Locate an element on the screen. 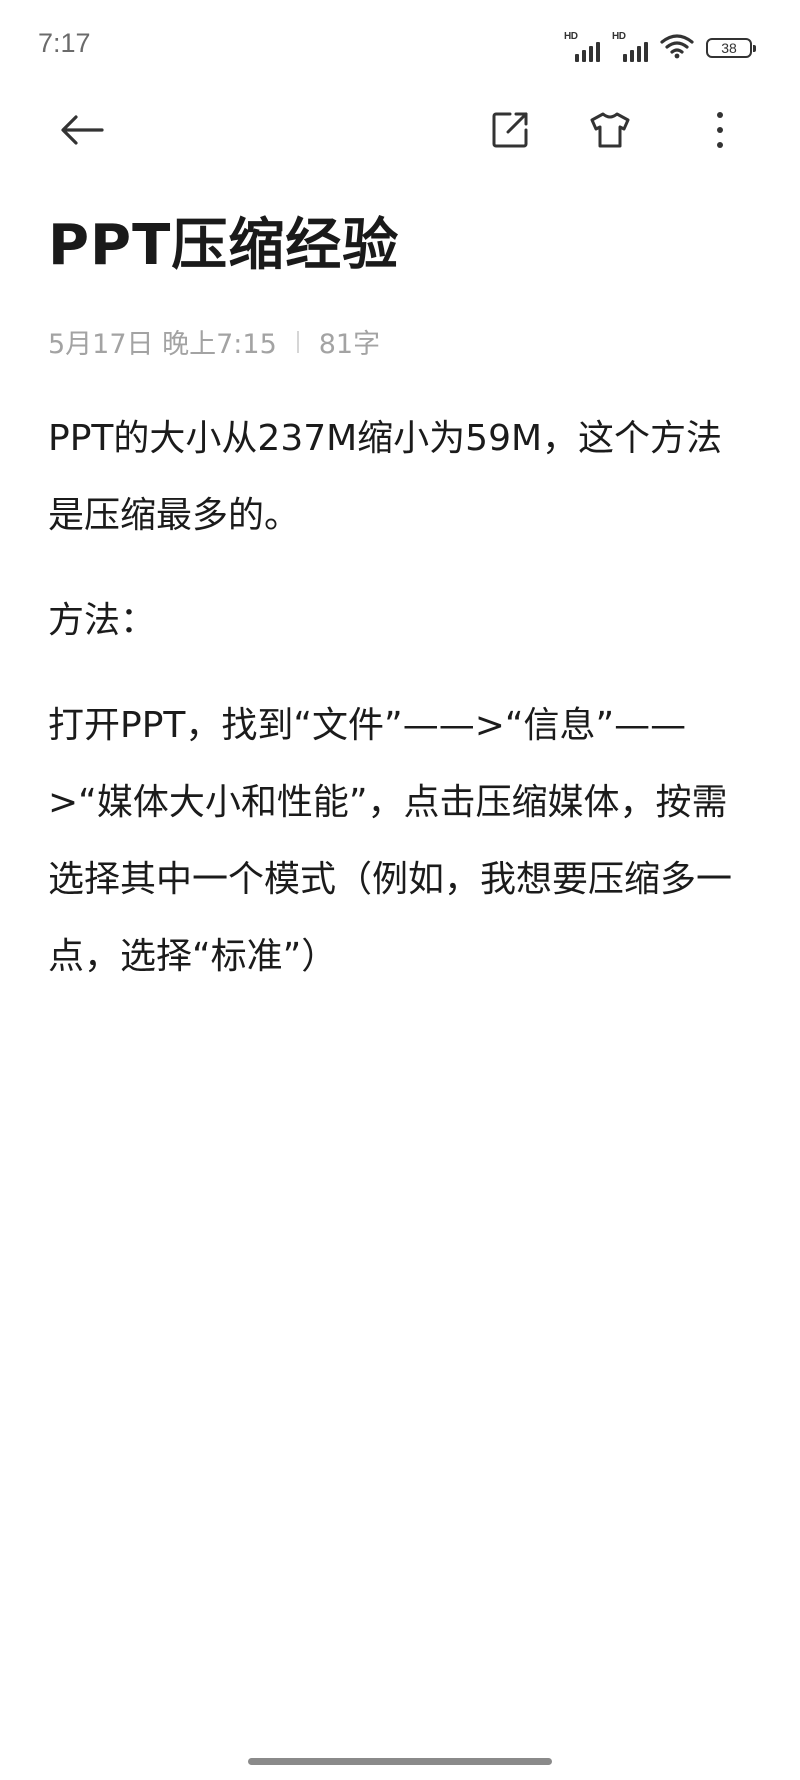 The image size is (800, 1780). back-button is located at coordinates (82, 132).